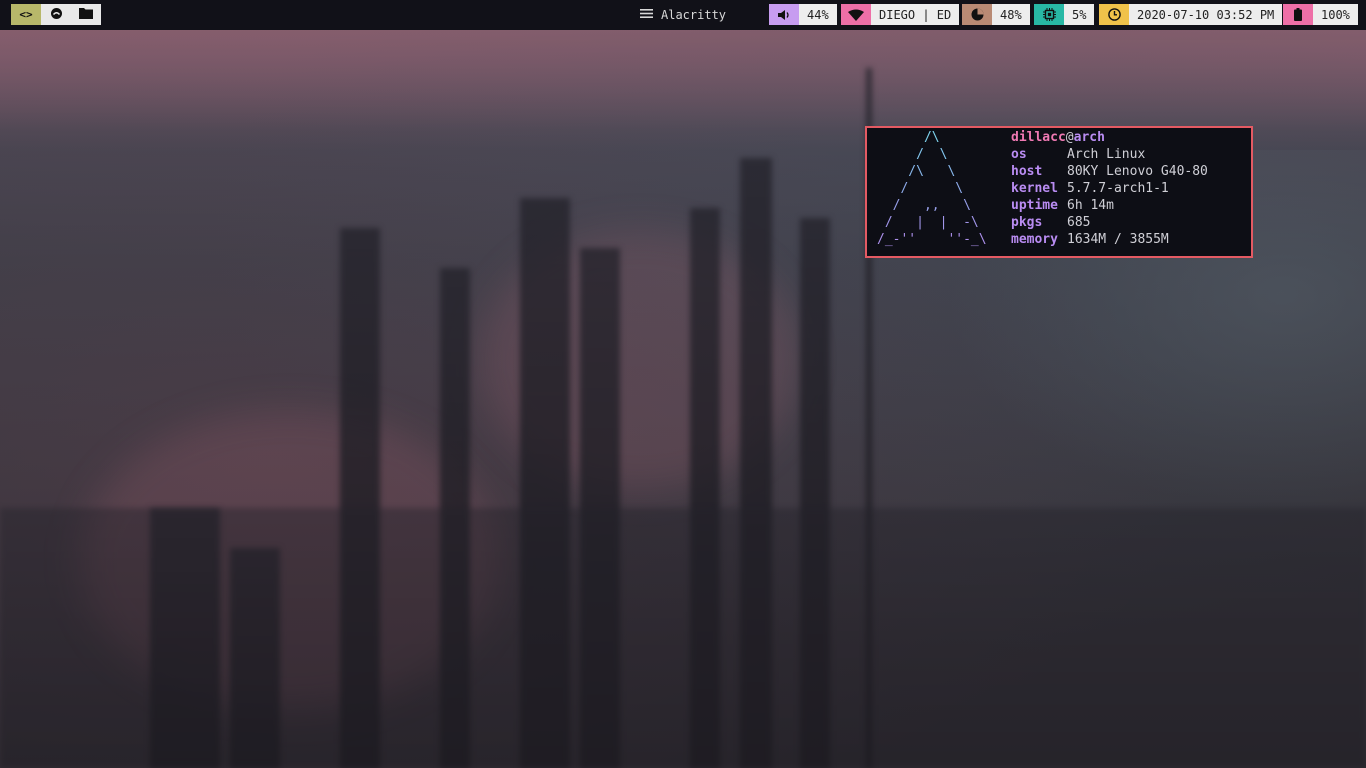  What do you see at coordinates (1118, 239) in the screenshot?
I see `info-value: 1634M / 3855M` at bounding box center [1118, 239].